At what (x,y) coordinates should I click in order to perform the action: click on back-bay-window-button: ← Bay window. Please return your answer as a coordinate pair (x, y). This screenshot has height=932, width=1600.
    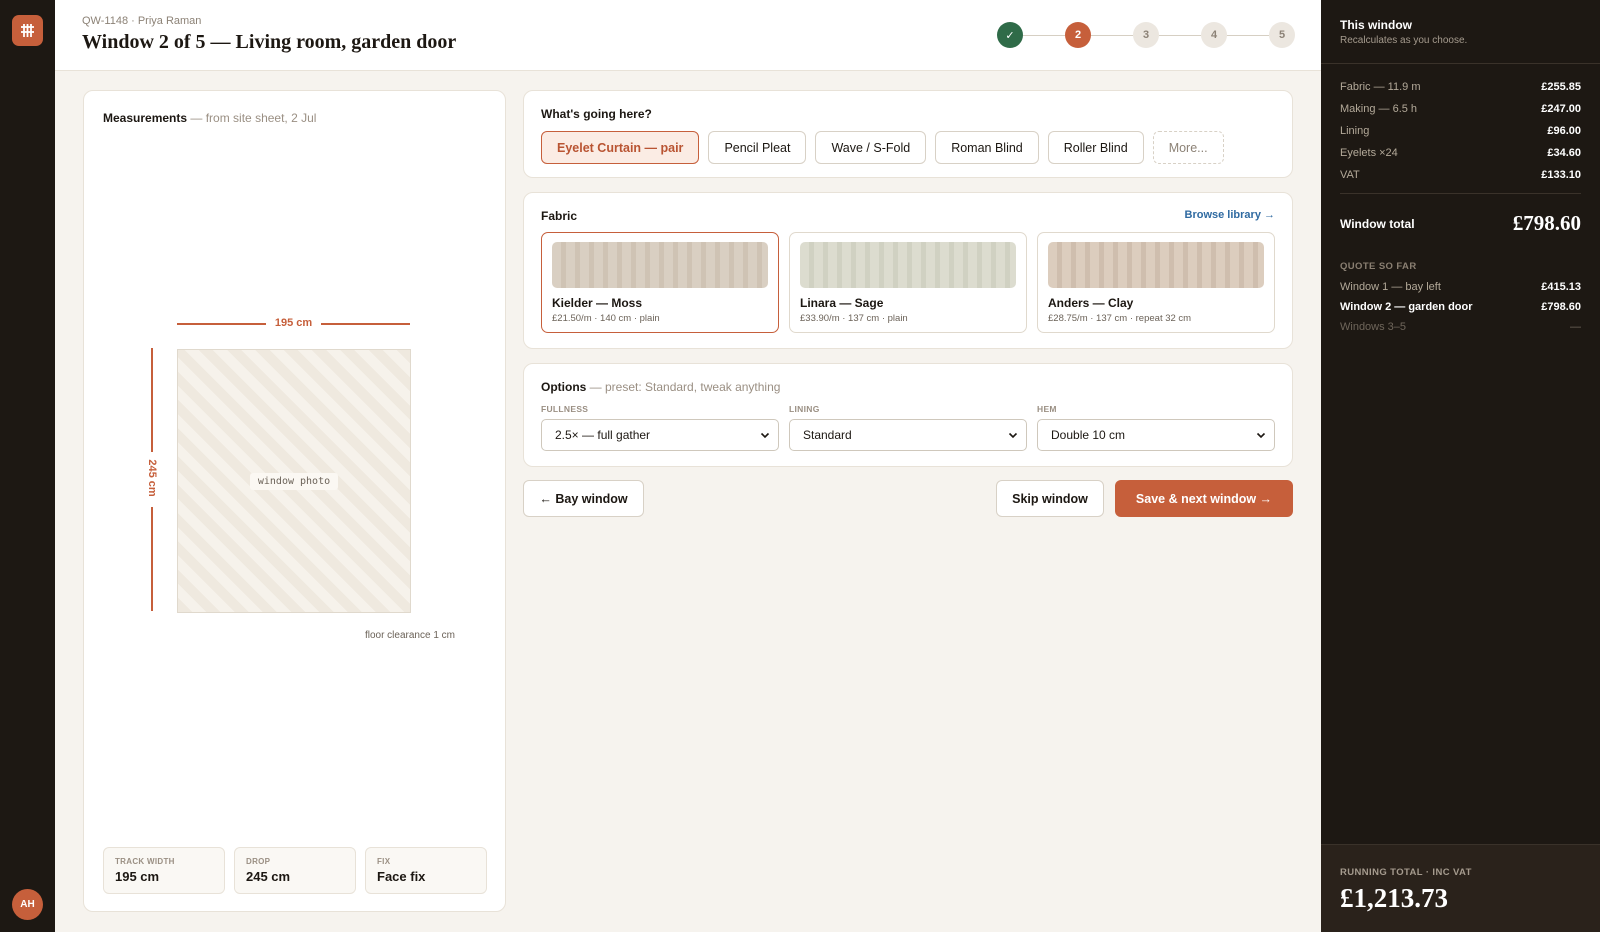
    Looking at the image, I should click on (583, 498).